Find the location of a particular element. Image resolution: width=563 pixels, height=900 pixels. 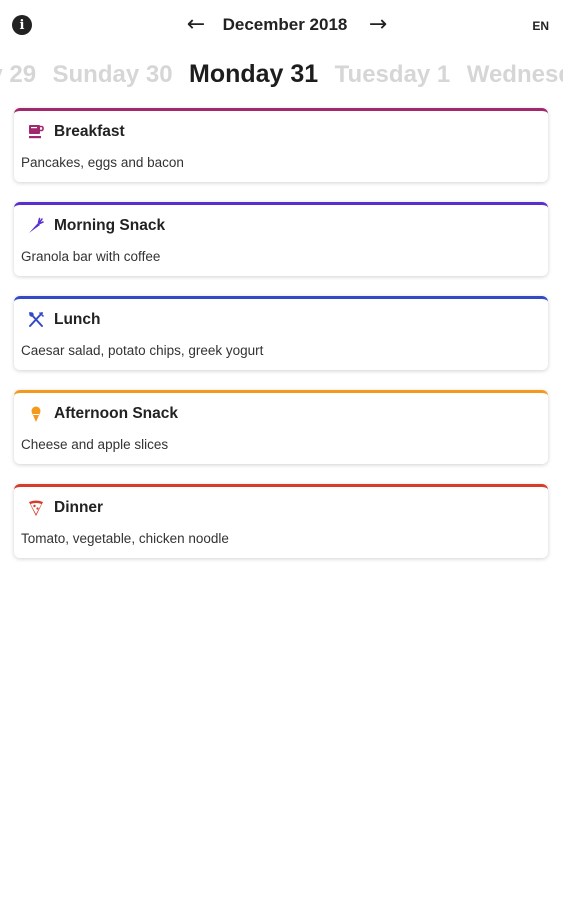

month-title: December 2018 is located at coordinates (285, 24).